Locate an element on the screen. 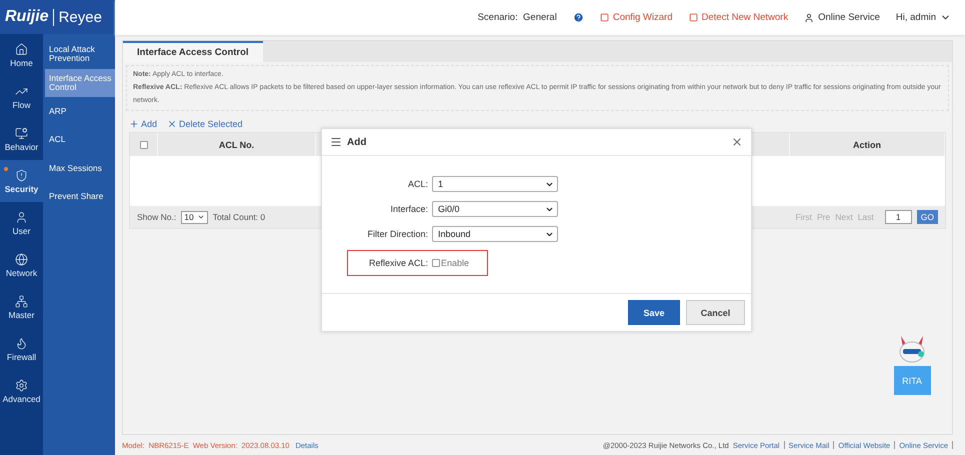 This screenshot has width=965, height=455. menu-icon is located at coordinates (336, 142).